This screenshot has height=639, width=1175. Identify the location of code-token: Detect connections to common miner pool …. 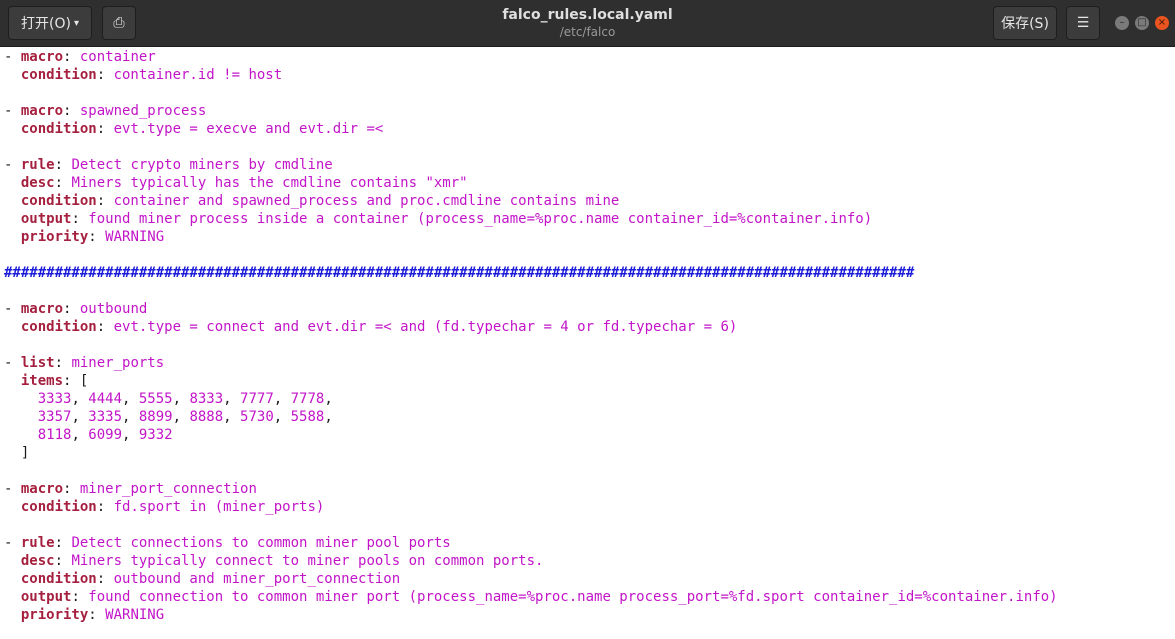
(261, 543).